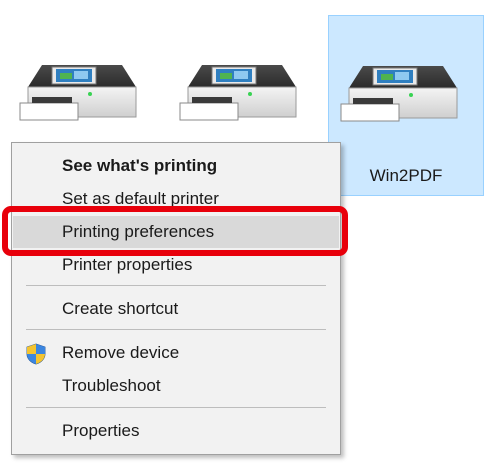  I want to click on menu-item-remove-device: Remove device, so click(176, 353).